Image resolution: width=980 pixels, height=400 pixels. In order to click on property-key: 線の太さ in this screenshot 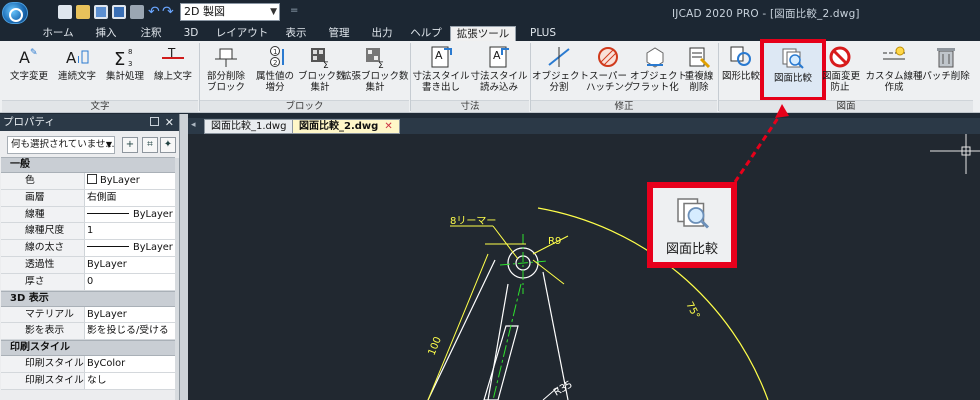, I will do `click(43, 248)`.